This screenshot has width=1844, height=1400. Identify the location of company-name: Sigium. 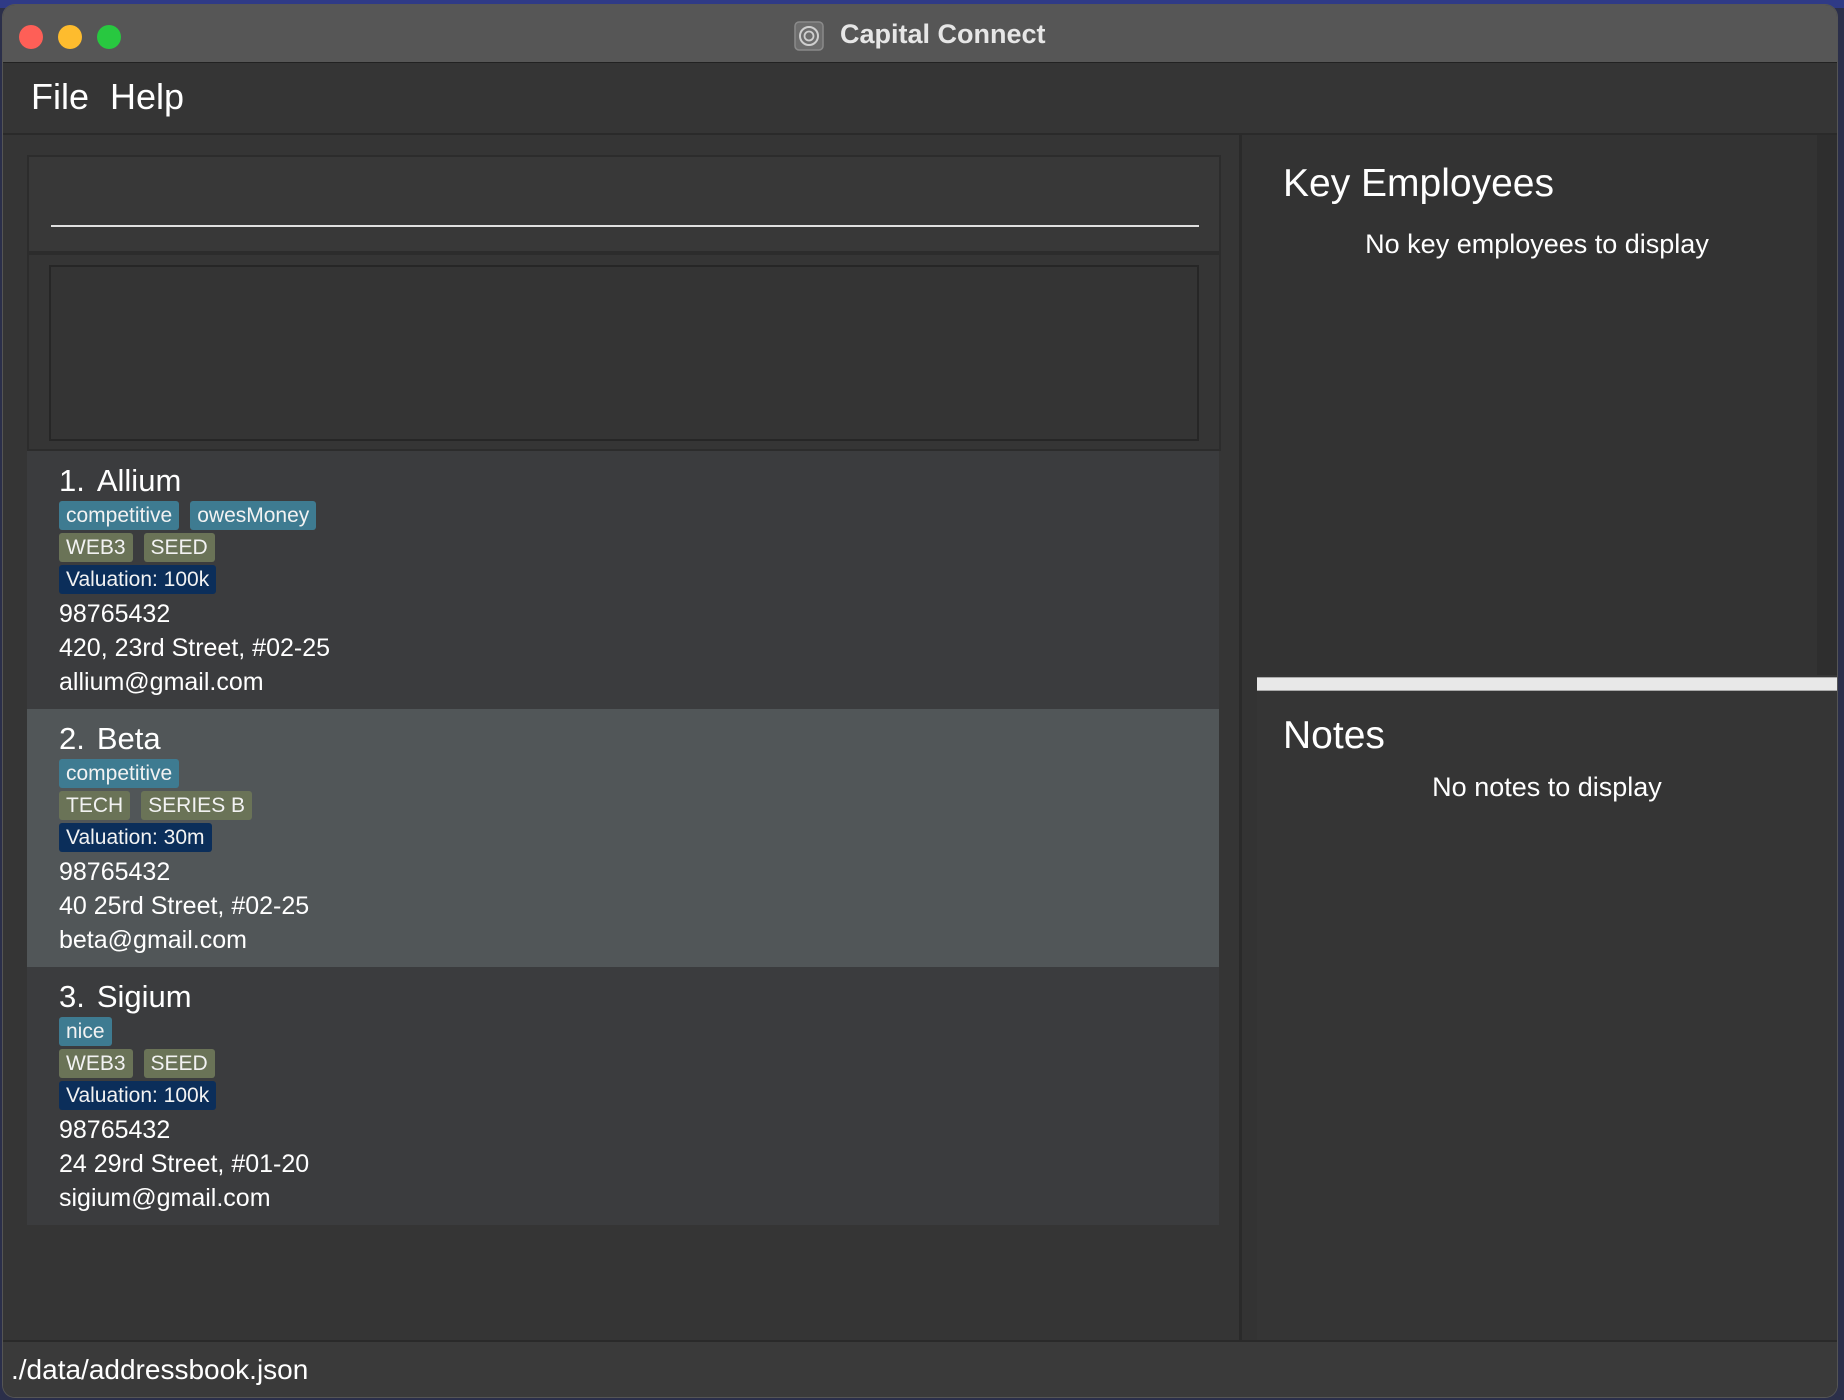
(144, 996).